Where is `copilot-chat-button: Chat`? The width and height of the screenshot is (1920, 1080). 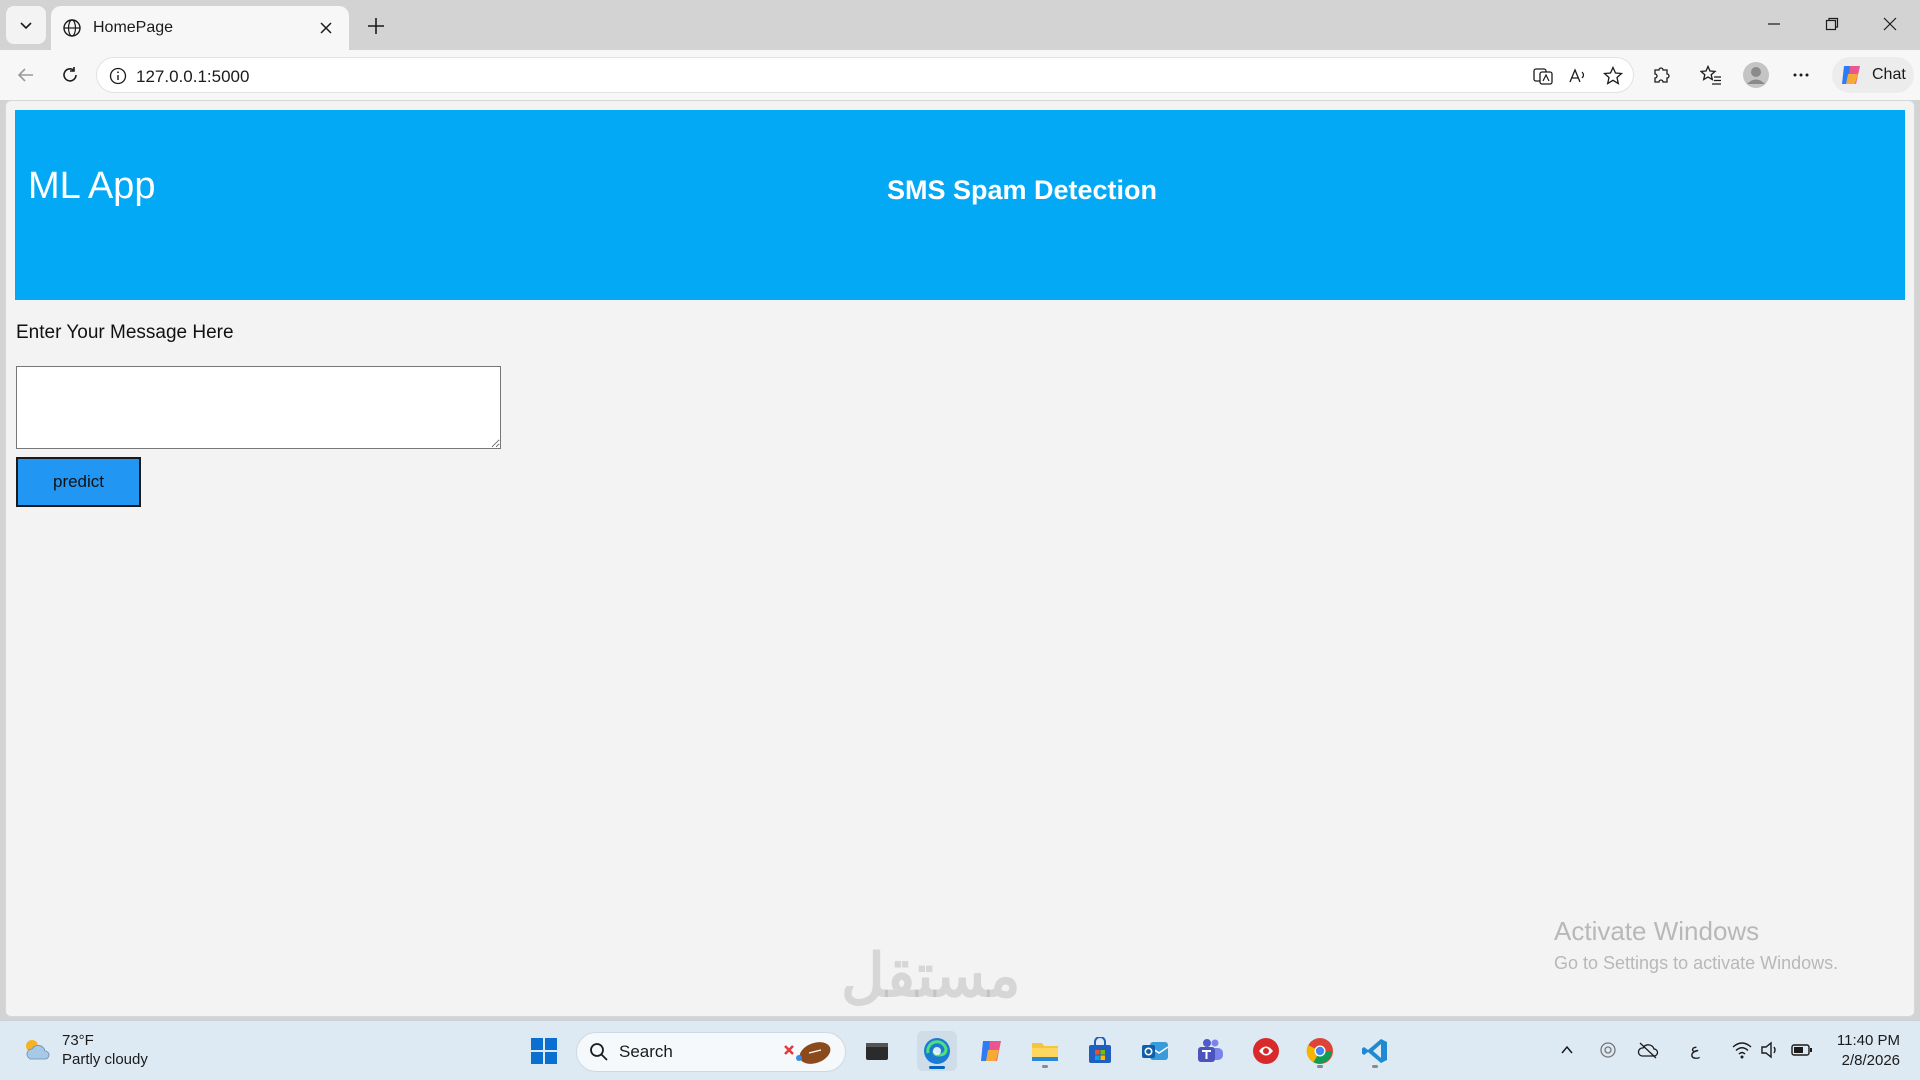
copilot-chat-button: Chat is located at coordinates (1873, 75).